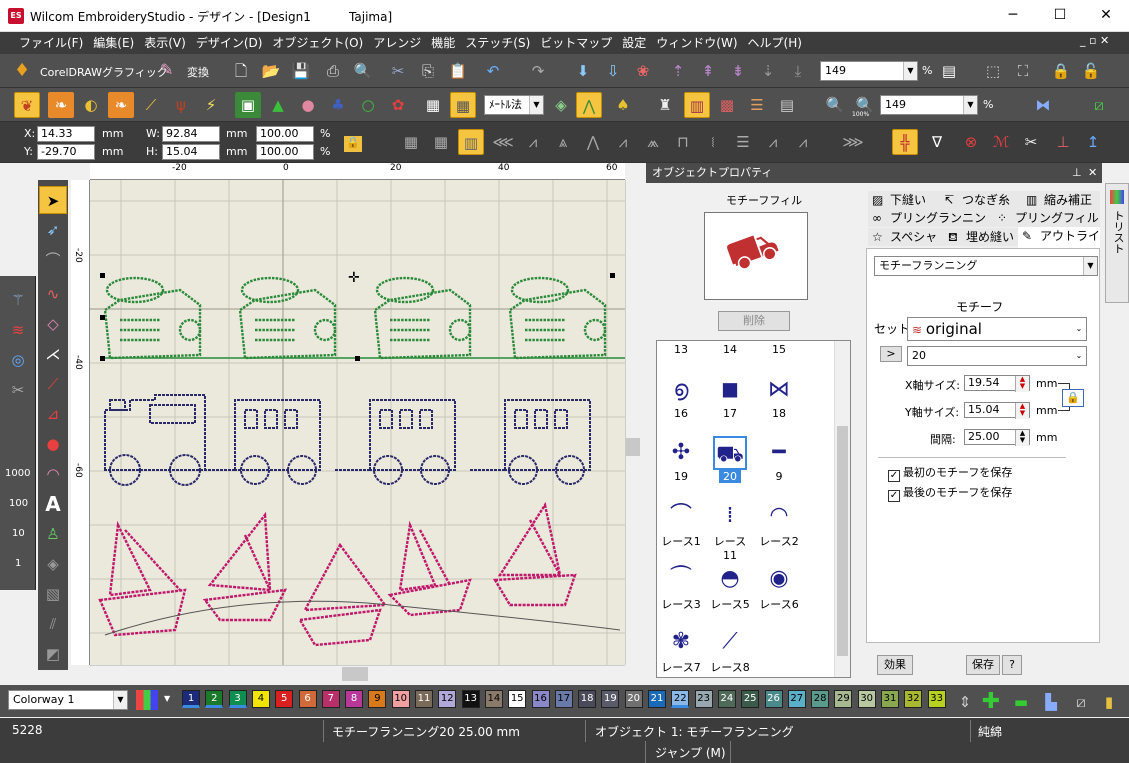 The height and width of the screenshot is (763, 1129). I want to click on ring-icon: ○, so click(368, 105).